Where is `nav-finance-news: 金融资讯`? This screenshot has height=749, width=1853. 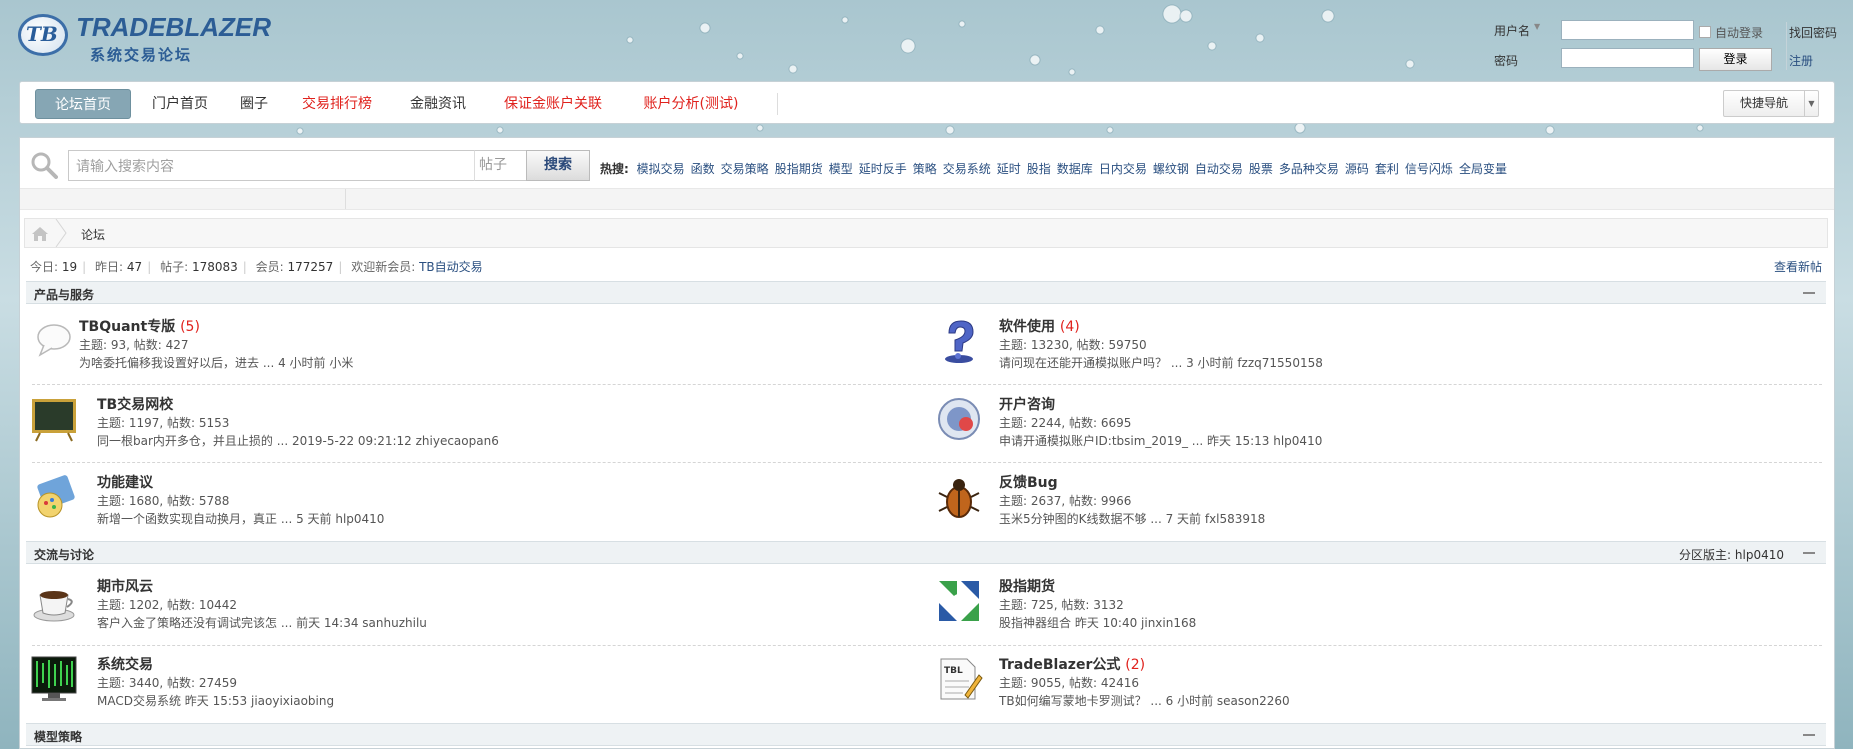 nav-finance-news: 金融资讯 is located at coordinates (438, 104).